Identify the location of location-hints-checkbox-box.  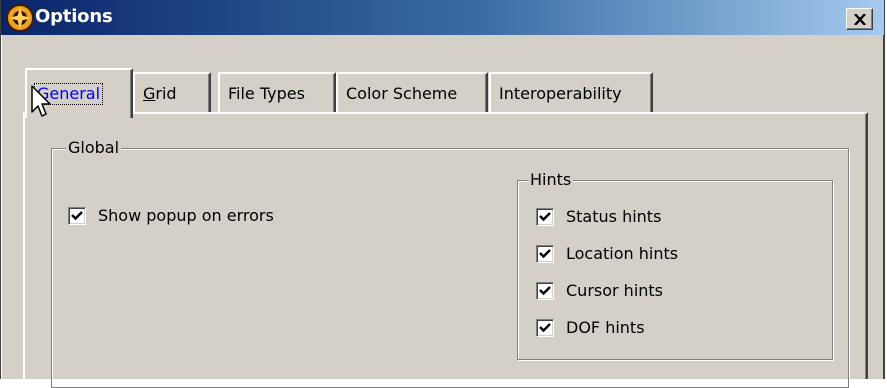
(545, 254).